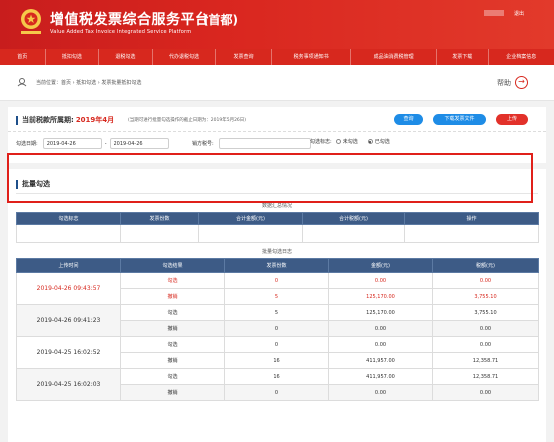  I want to click on log-header-row: 上传时间 勾选结果 发票份数 金额(元) 税额(元), so click(278, 266).